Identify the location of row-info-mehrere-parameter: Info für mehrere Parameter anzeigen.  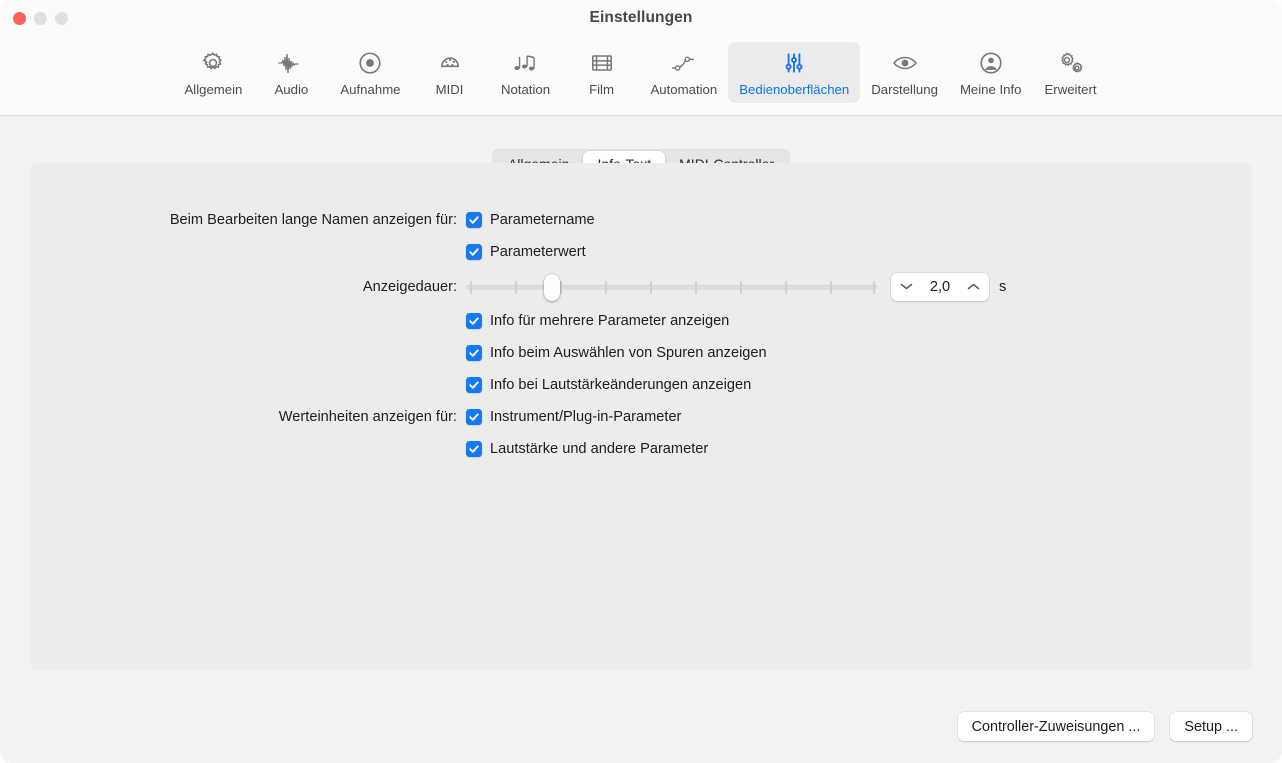
(641, 321).